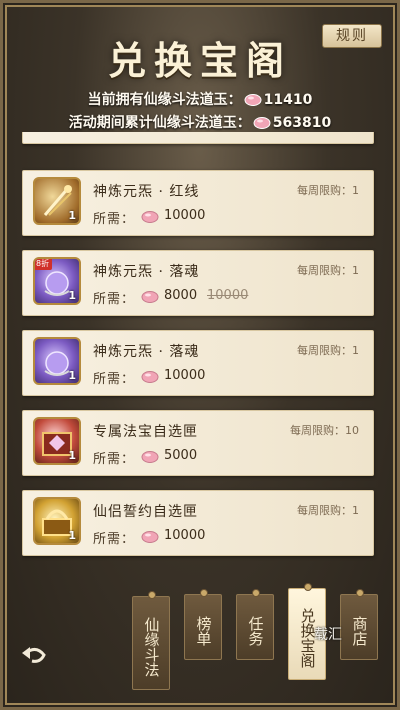 The image size is (400, 710). I want to click on exchange-card: 1 专属法宝自选匣 每周限购：10 所需： 5000, so click(198, 443).